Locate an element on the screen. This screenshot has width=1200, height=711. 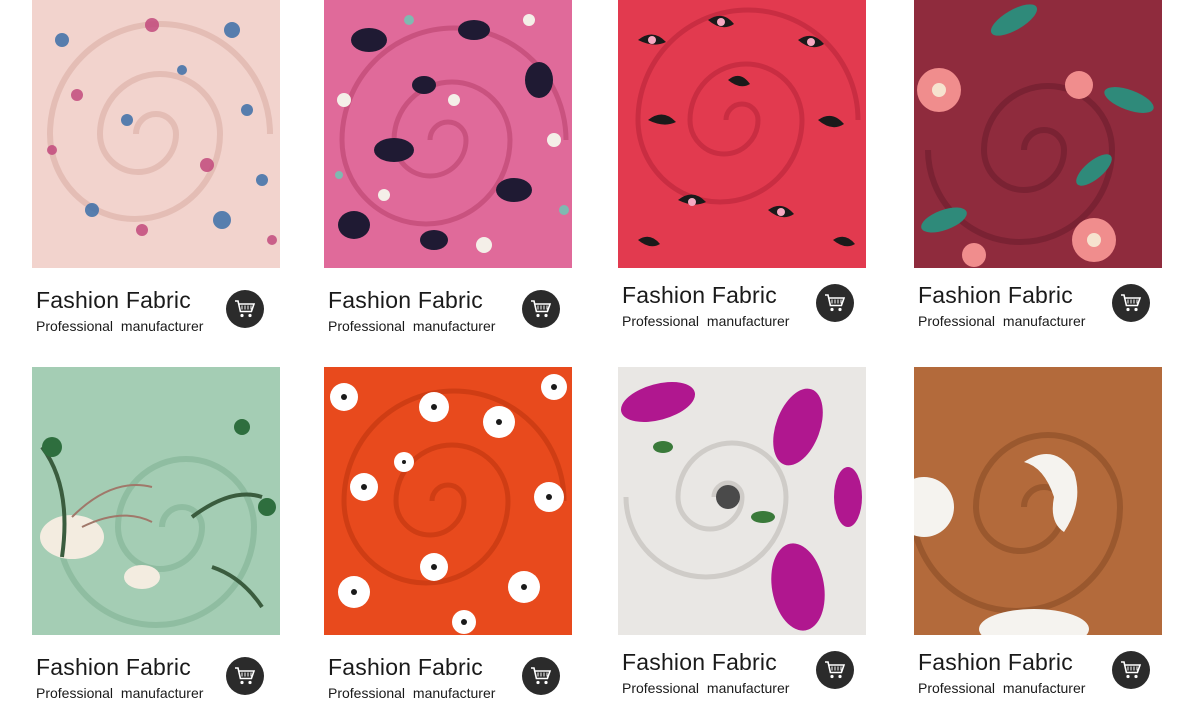
fabric-image-white-magenta-floral is located at coordinates (742, 501).